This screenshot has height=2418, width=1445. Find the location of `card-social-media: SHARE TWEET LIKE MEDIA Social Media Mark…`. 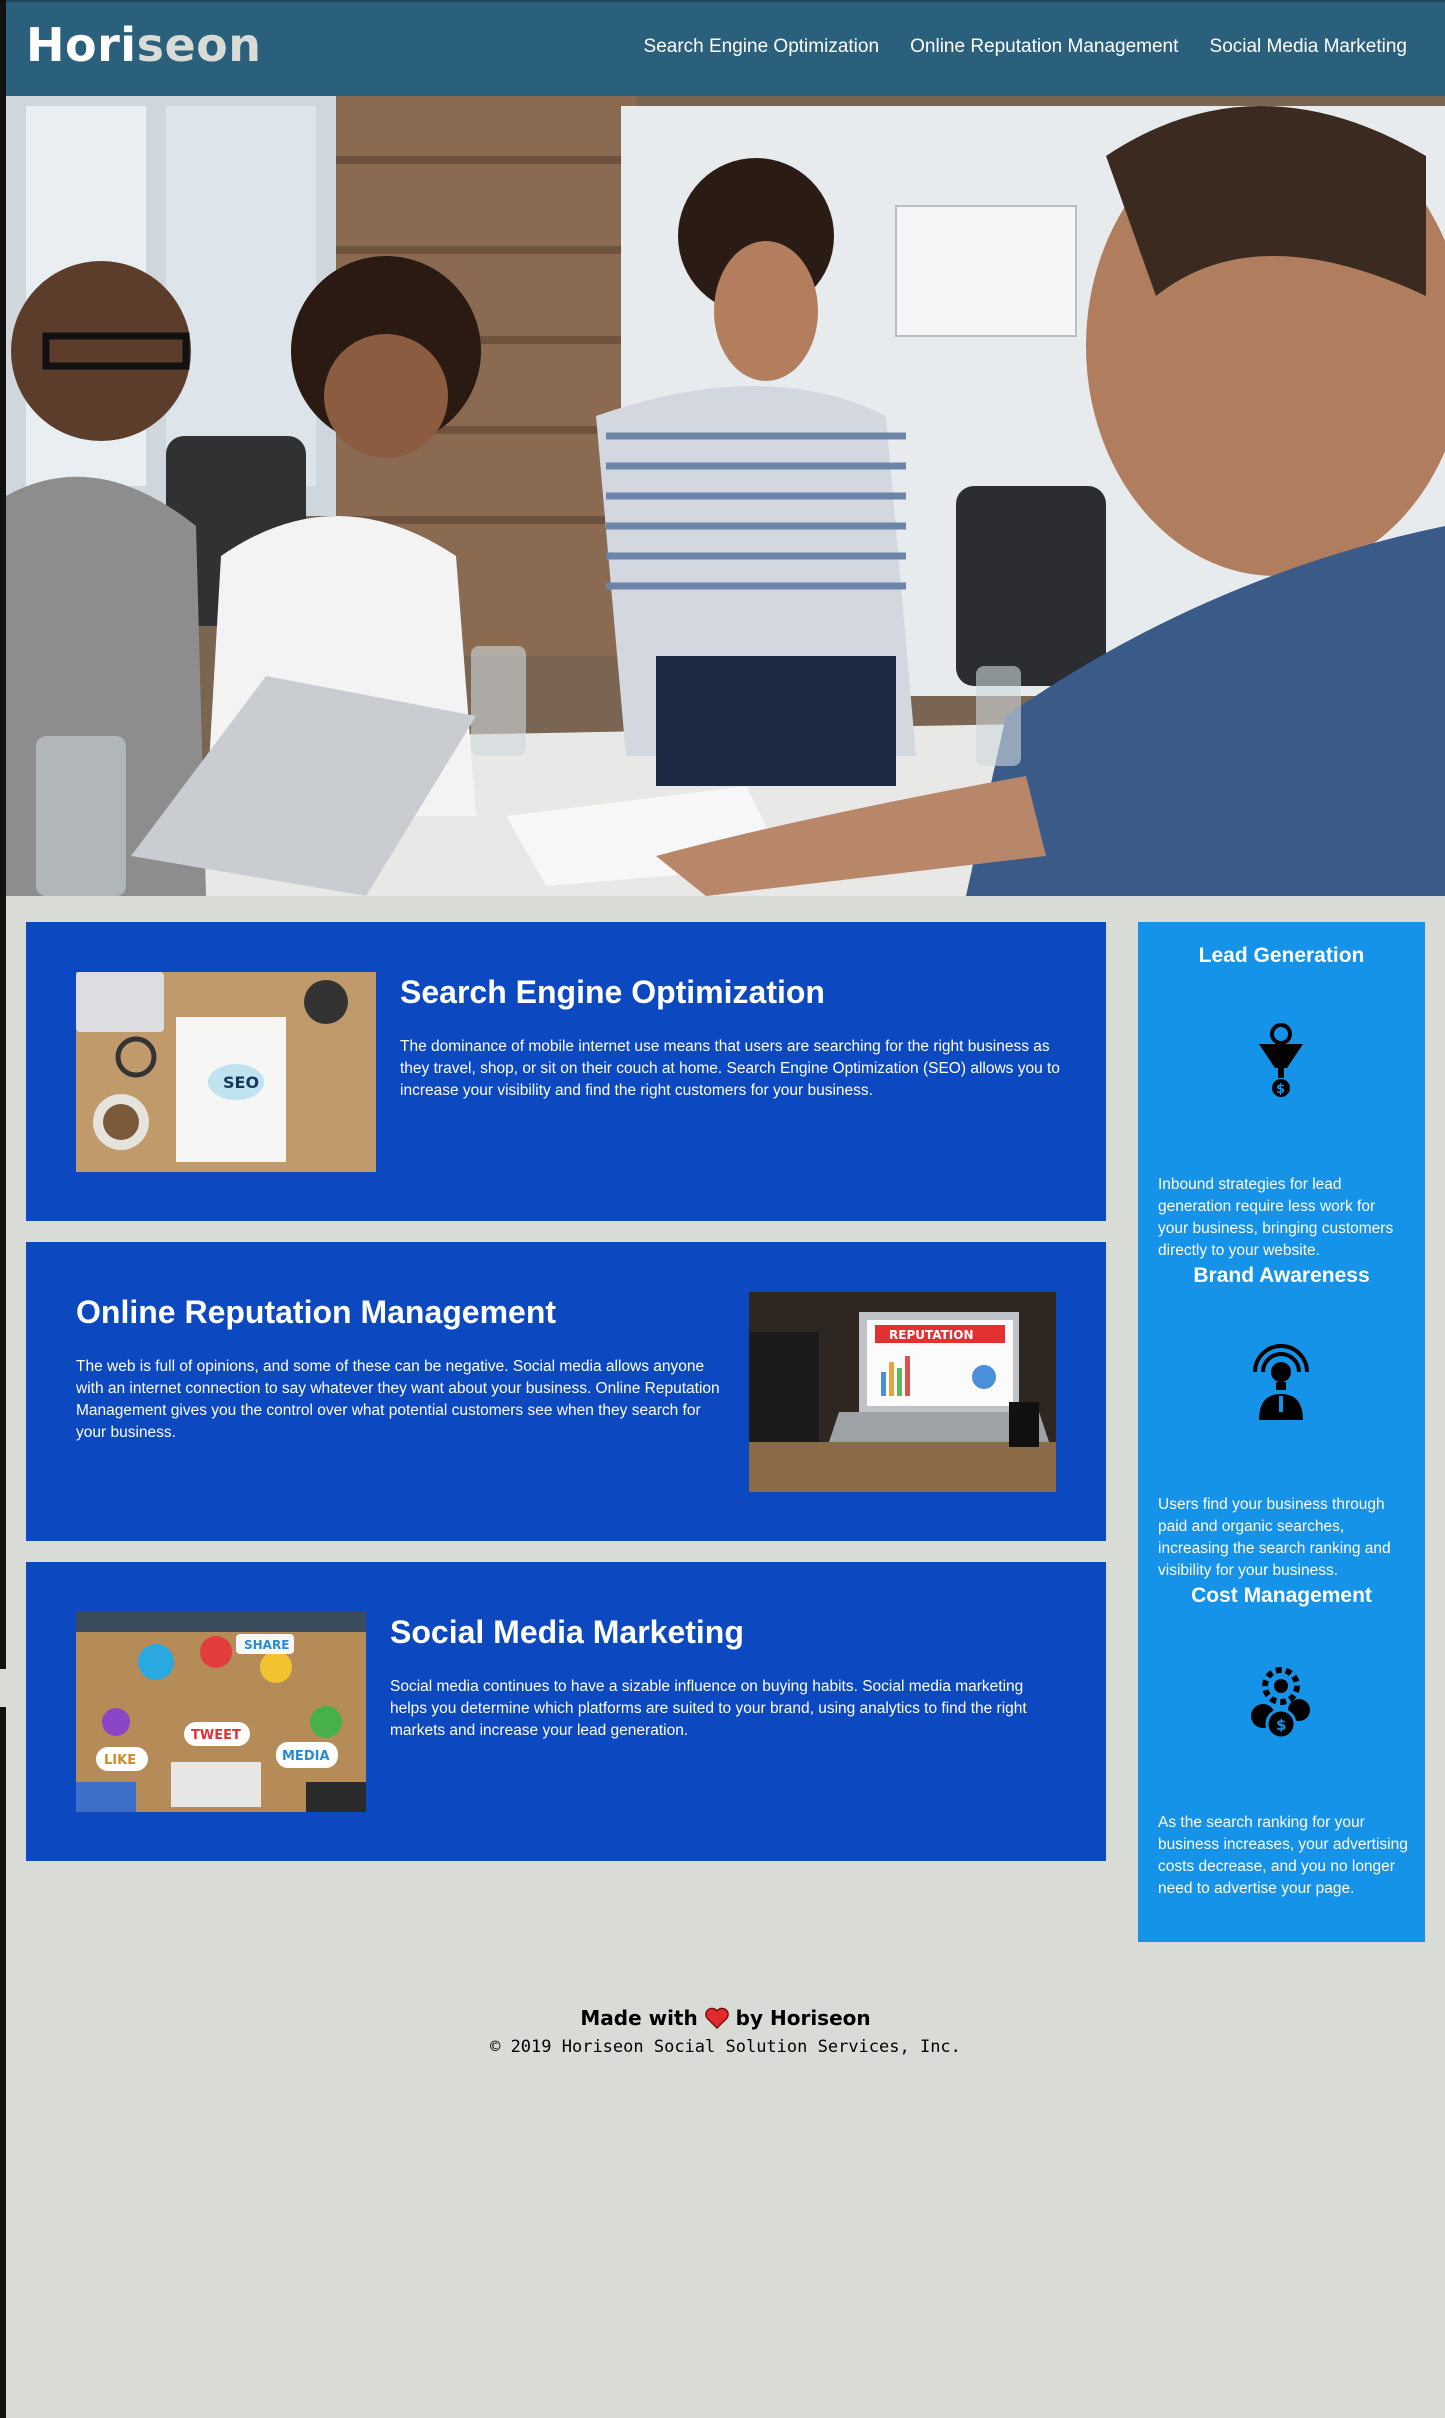

card-social-media: SHARE TWEET LIKE MEDIA Social Media Mark… is located at coordinates (566, 1711).